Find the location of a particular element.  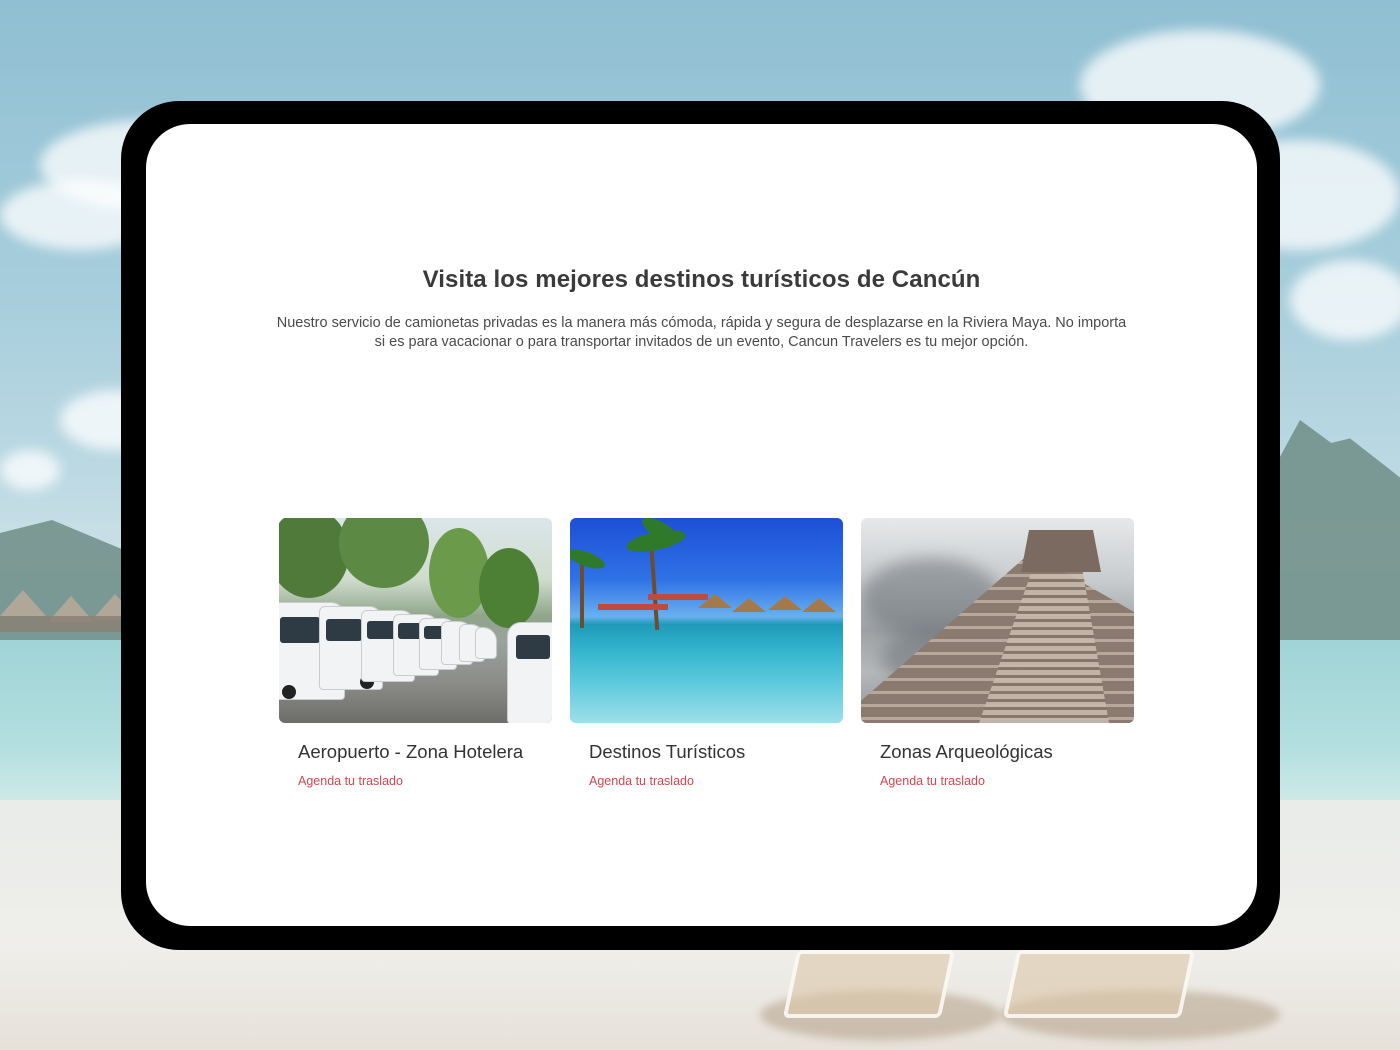

card-title: Destinos Turísticos is located at coordinates (667, 752).